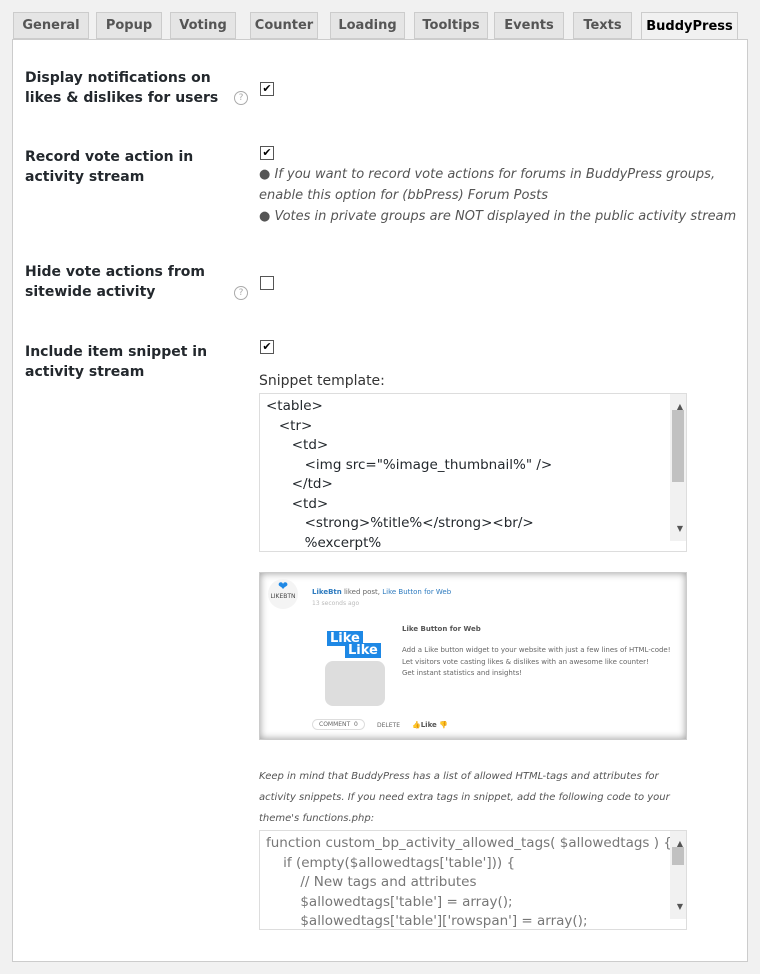  What do you see at coordinates (267, 347) in the screenshot?
I see `include-snippet-checkbox: ✔` at bounding box center [267, 347].